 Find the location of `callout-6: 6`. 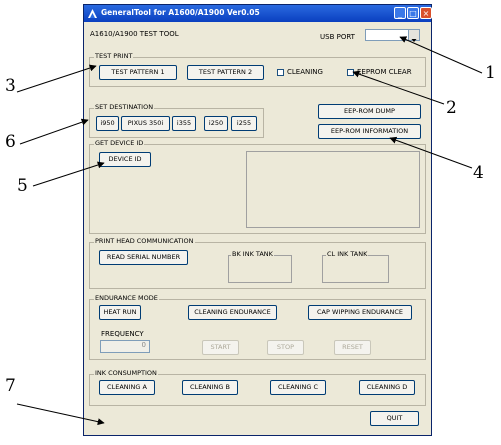

callout-6: 6 is located at coordinates (10, 142).